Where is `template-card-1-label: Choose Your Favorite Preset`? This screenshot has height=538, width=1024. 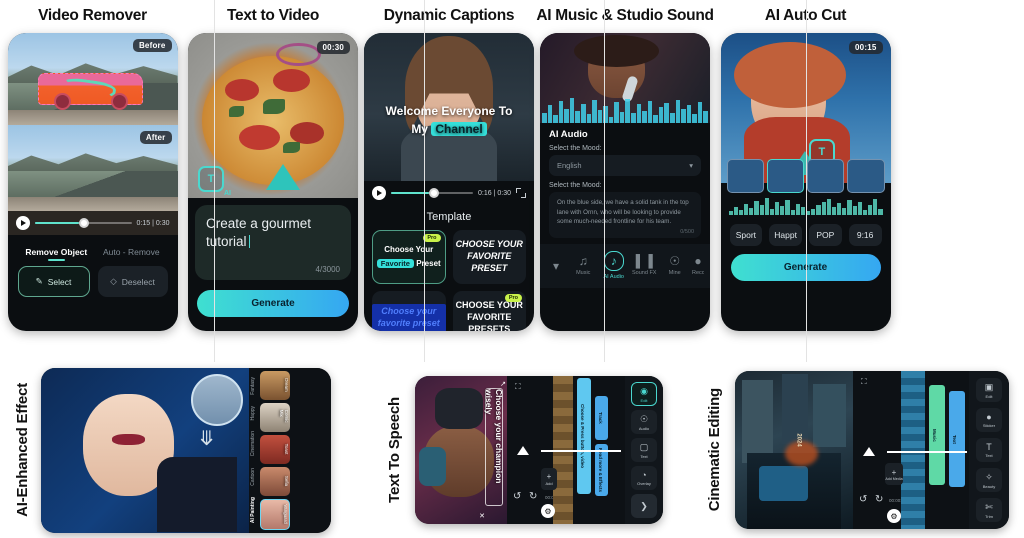
template-card-1-label: Choose Your Favorite Preset is located at coordinates (408, 256).